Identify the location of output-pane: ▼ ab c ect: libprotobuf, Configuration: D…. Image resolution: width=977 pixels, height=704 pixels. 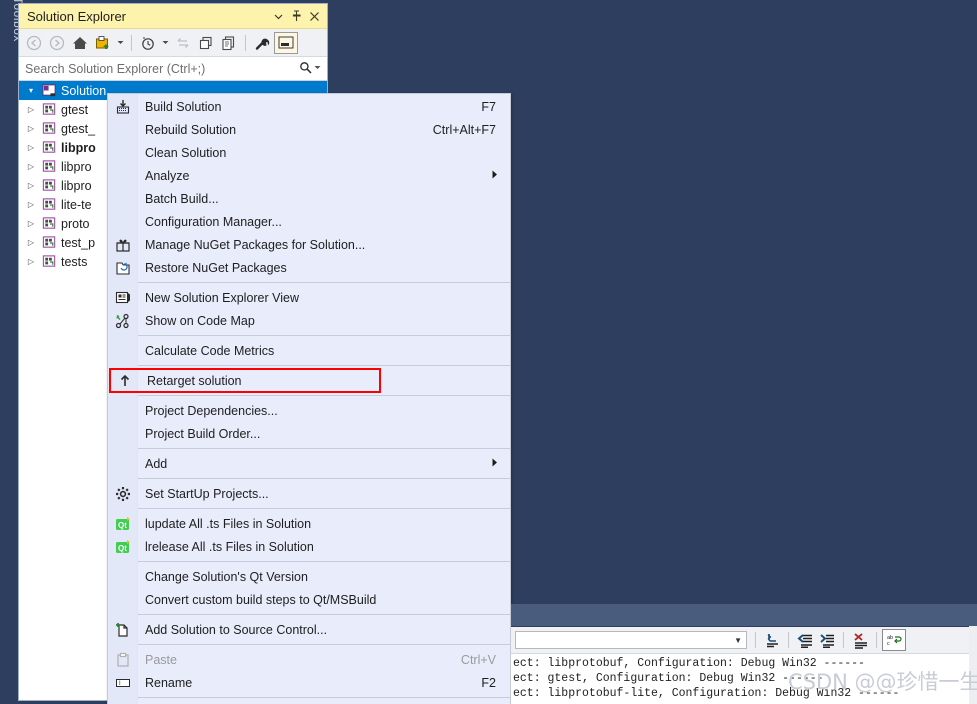
(744, 654).